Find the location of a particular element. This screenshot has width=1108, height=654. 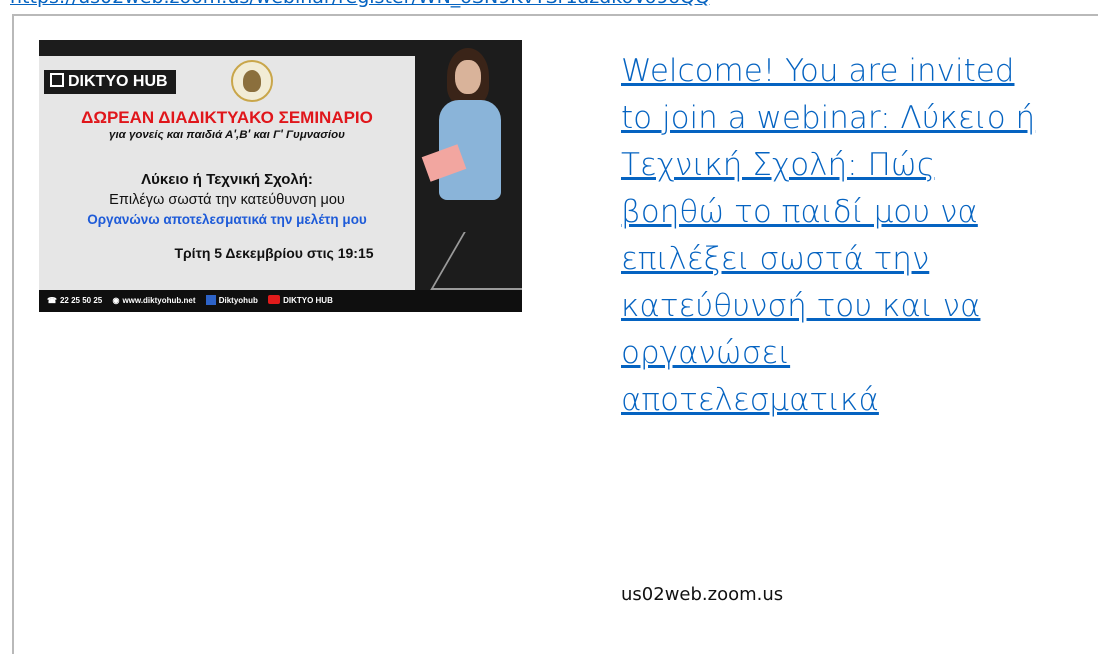

thumbnail-line1: Επιλέγω σωστά την κατεύθυνση μου is located at coordinates (227, 200).